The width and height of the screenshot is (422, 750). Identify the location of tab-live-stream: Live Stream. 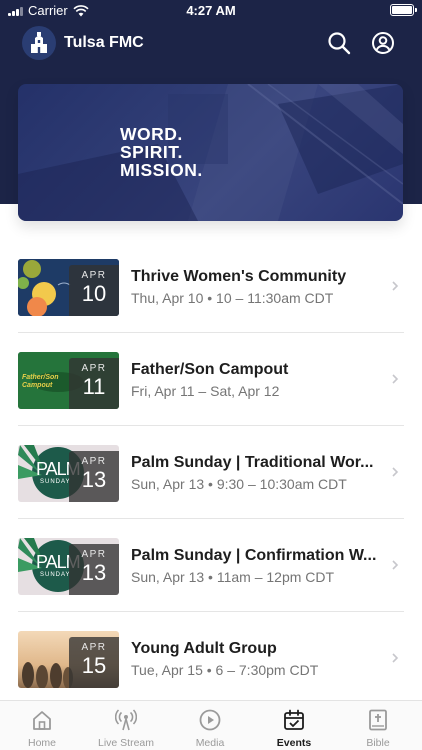
(126, 725).